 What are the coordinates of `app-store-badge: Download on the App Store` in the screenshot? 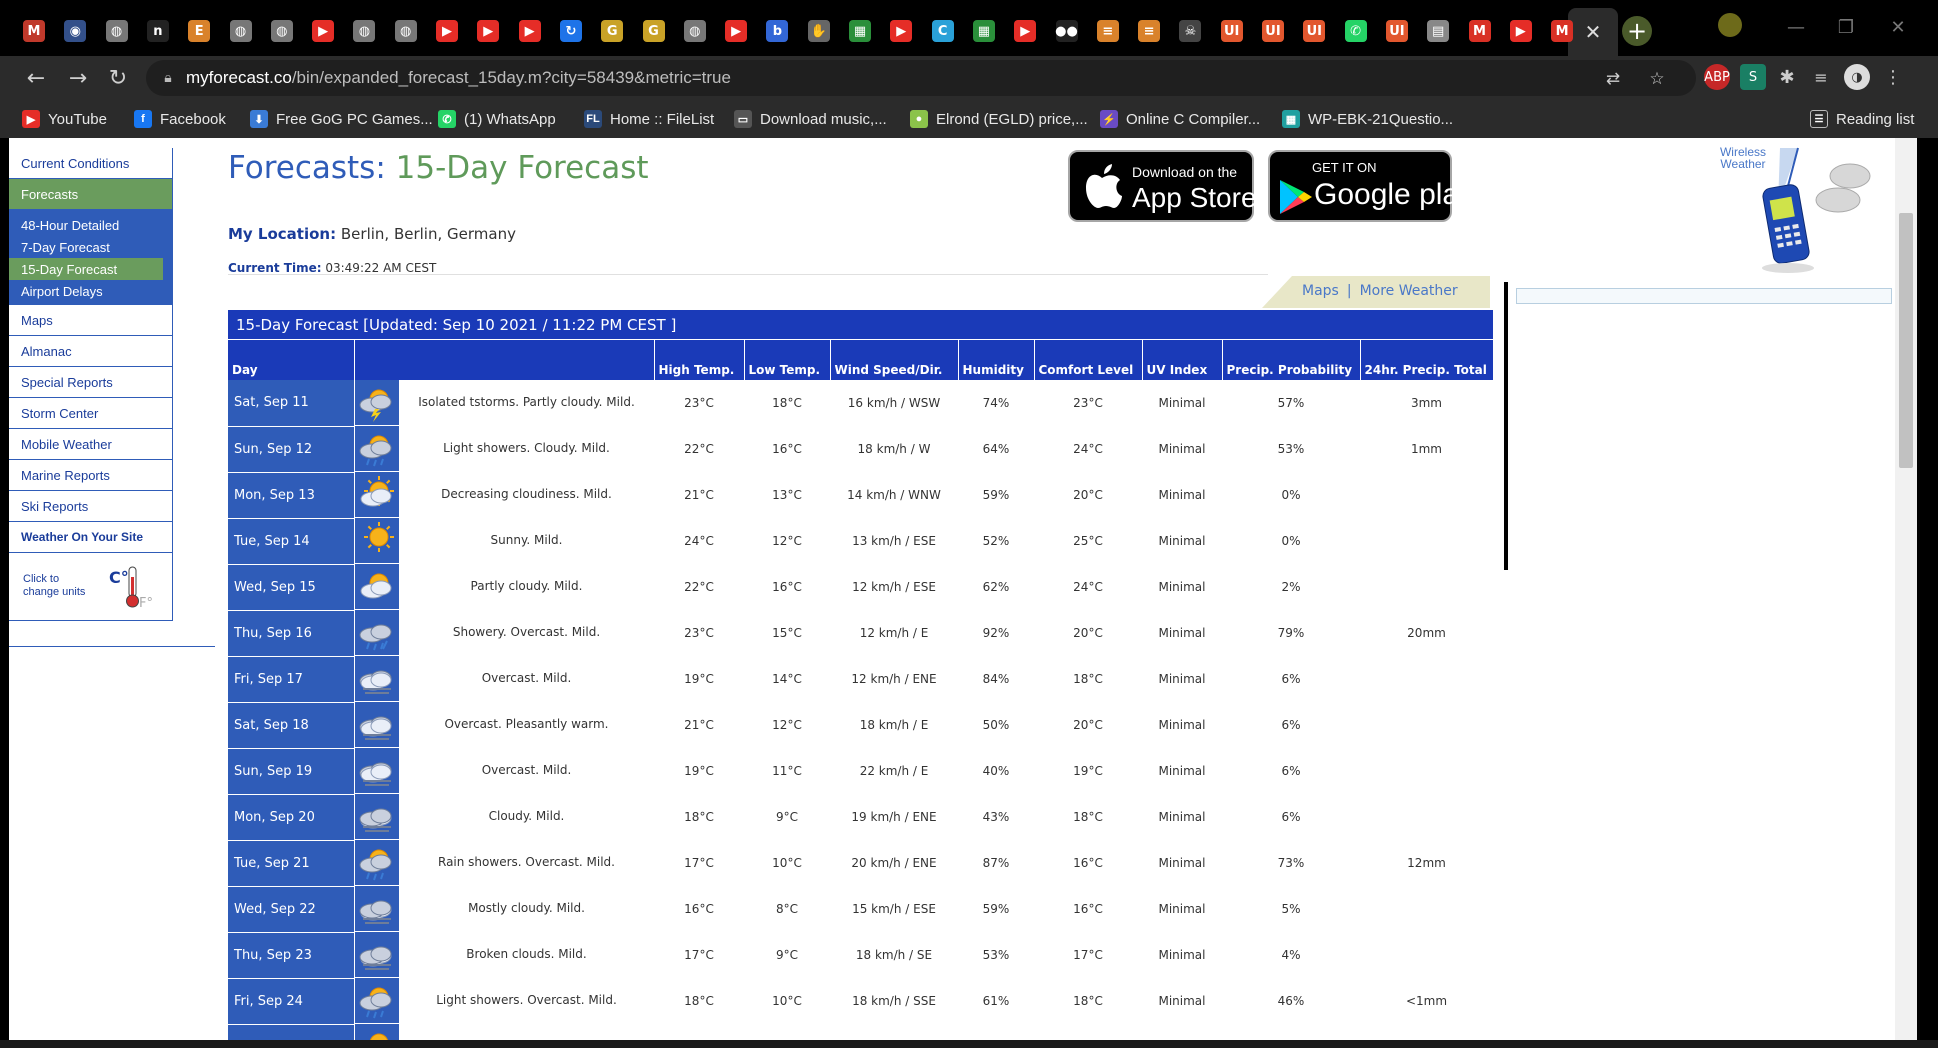 It's located at (1162, 186).